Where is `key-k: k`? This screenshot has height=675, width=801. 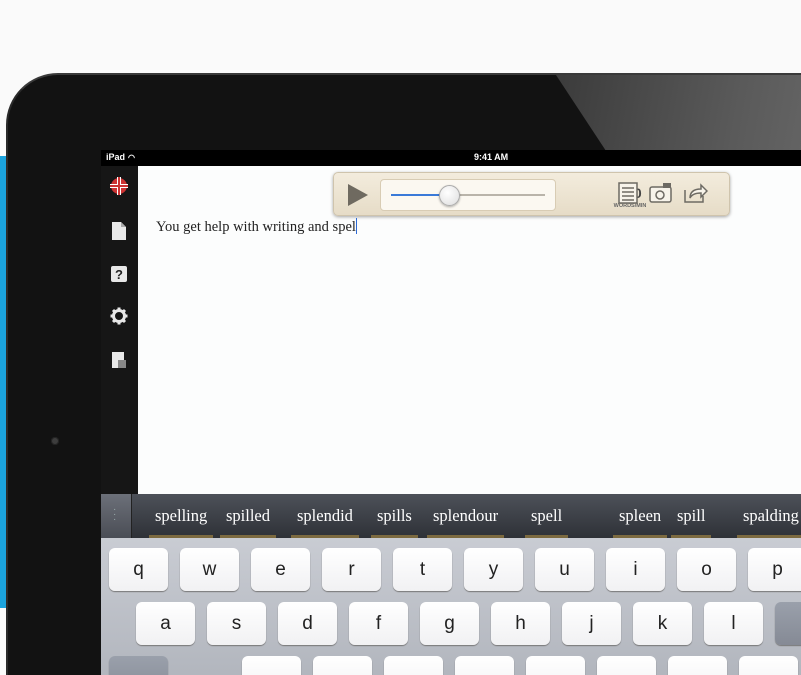
key-k: k is located at coordinates (662, 623).